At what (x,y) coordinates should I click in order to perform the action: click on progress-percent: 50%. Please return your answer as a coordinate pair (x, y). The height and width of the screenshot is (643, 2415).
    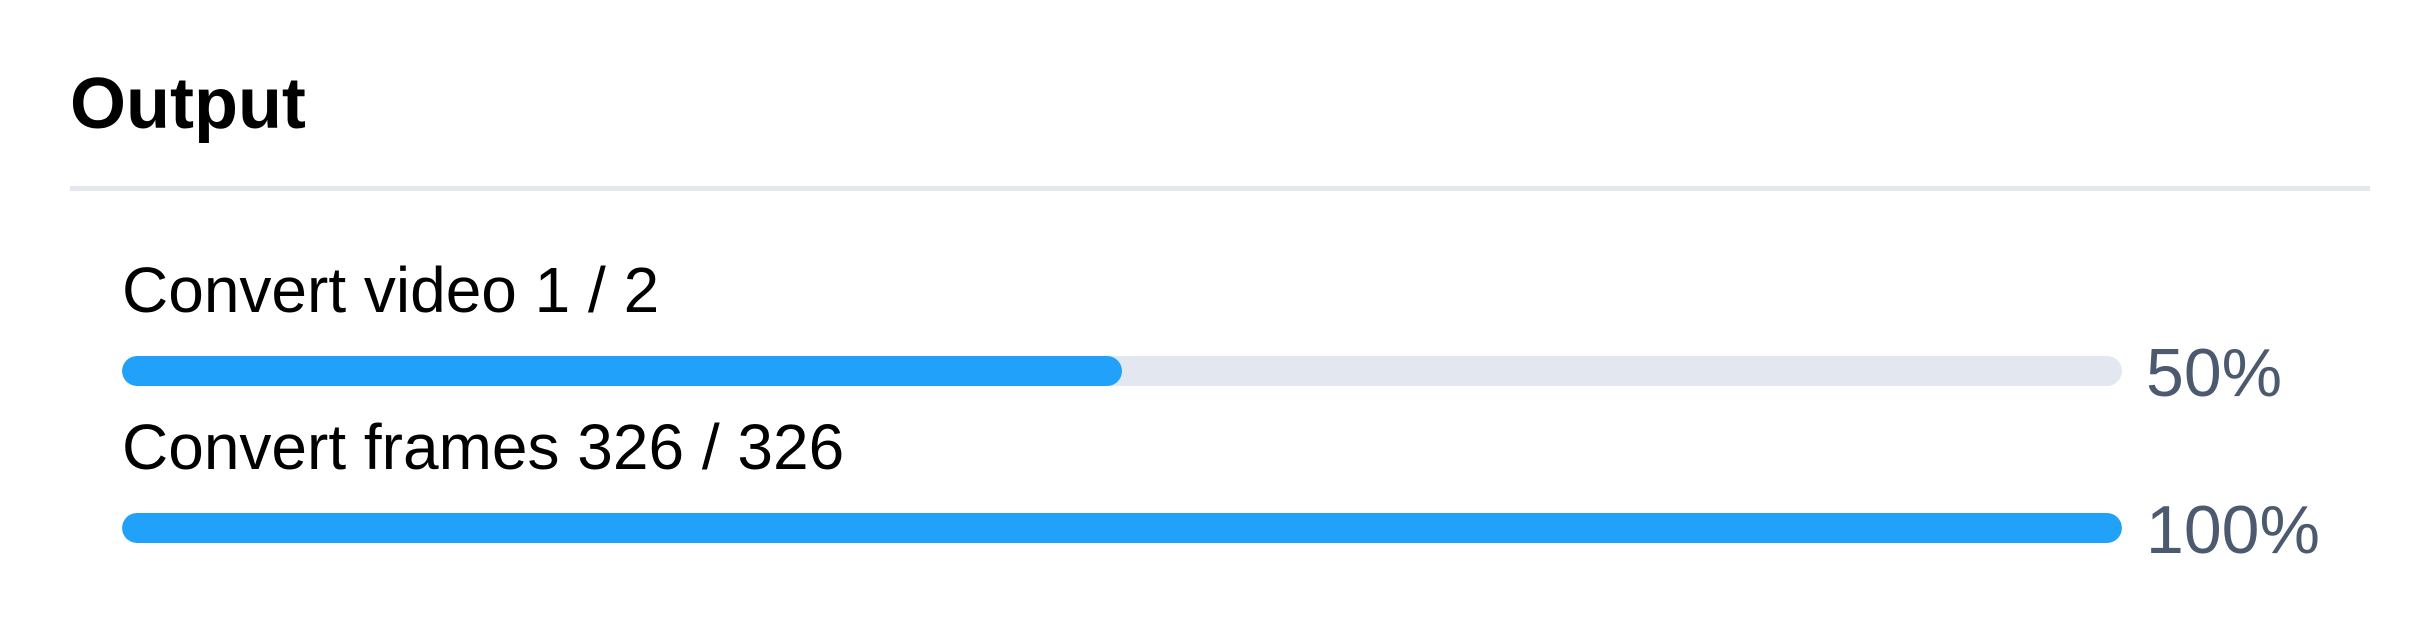
    Looking at the image, I should click on (2214, 373).